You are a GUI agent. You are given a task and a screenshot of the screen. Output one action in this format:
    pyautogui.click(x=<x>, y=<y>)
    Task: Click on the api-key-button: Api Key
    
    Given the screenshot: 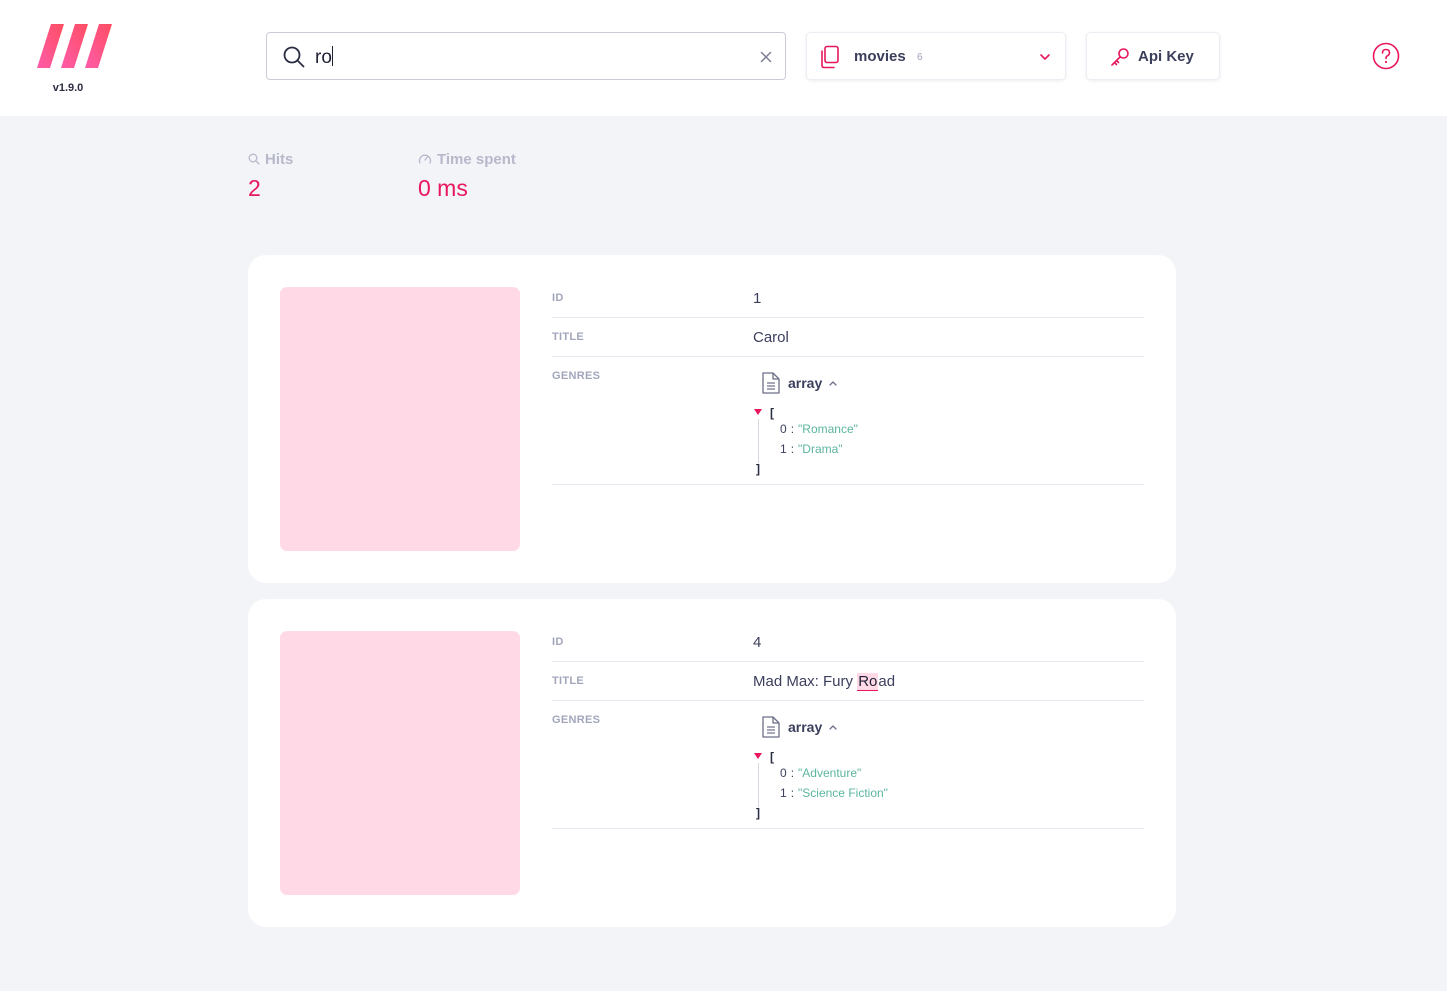 What is the action you would take?
    pyautogui.click(x=1153, y=56)
    